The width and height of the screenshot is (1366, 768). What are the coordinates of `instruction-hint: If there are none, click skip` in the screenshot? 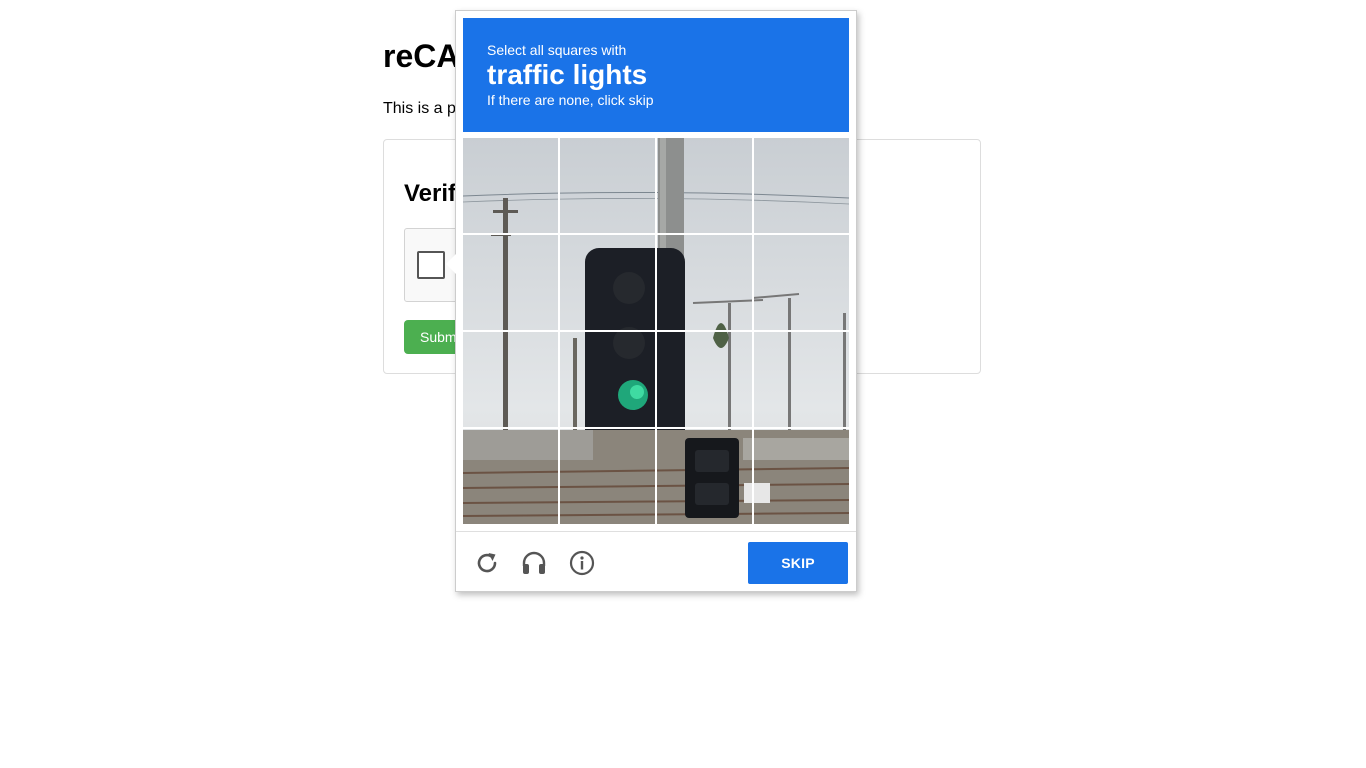 It's located at (570, 100).